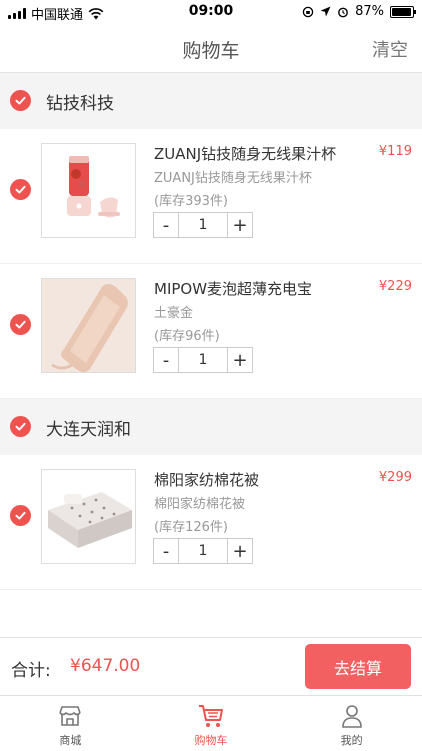  I want to click on rotation-lock-icon, so click(308, 11).